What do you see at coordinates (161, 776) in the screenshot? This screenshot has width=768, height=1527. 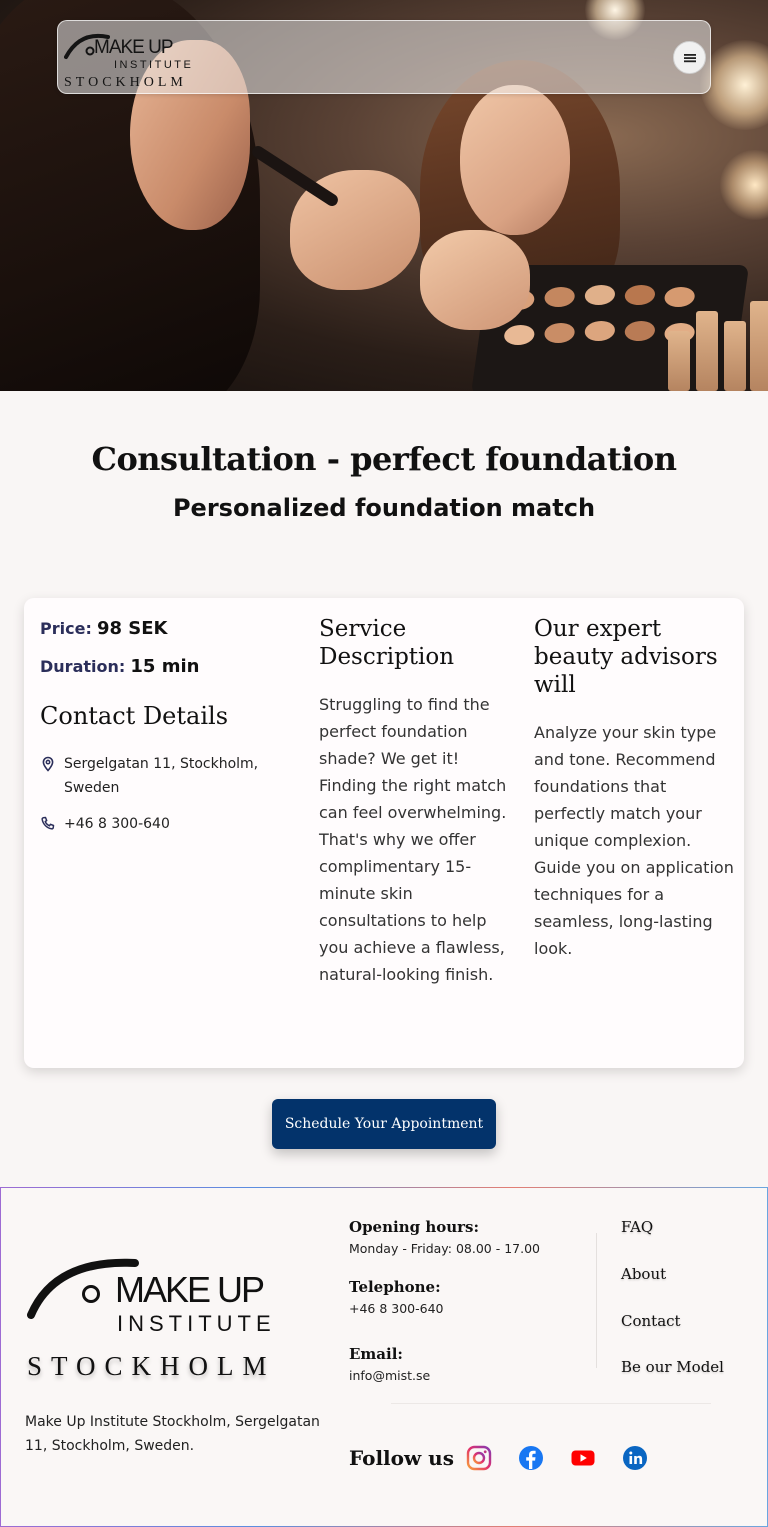 I see `address-text: Sergelgatan 11, Stockholm, Sweden` at bounding box center [161, 776].